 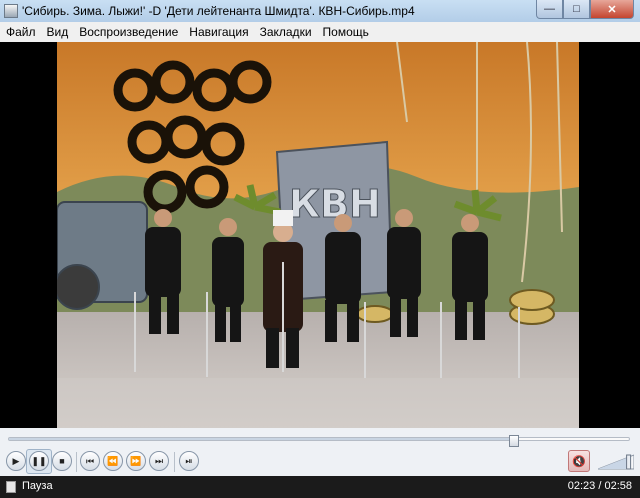 What do you see at coordinates (113, 461) in the screenshot?
I see `rewind-icon: ⏪` at bounding box center [113, 461].